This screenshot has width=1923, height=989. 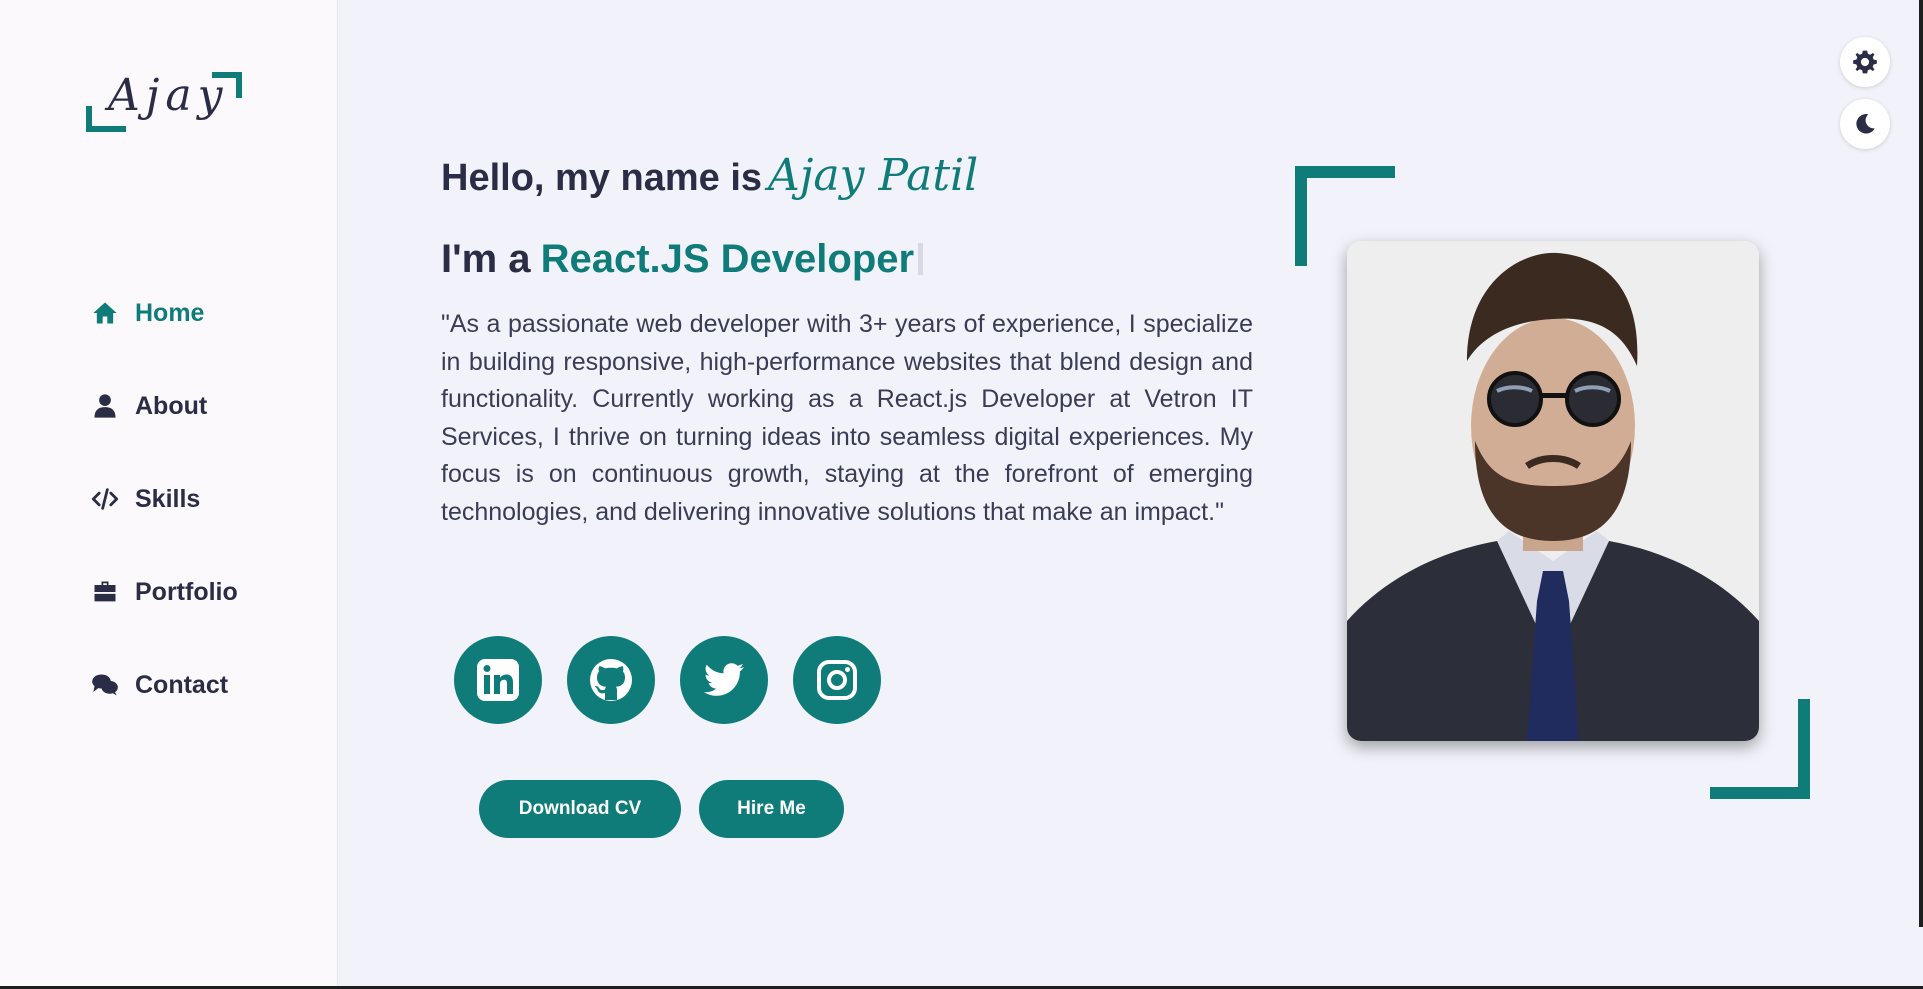 I want to click on linkedin-link, so click(x=498, y=680).